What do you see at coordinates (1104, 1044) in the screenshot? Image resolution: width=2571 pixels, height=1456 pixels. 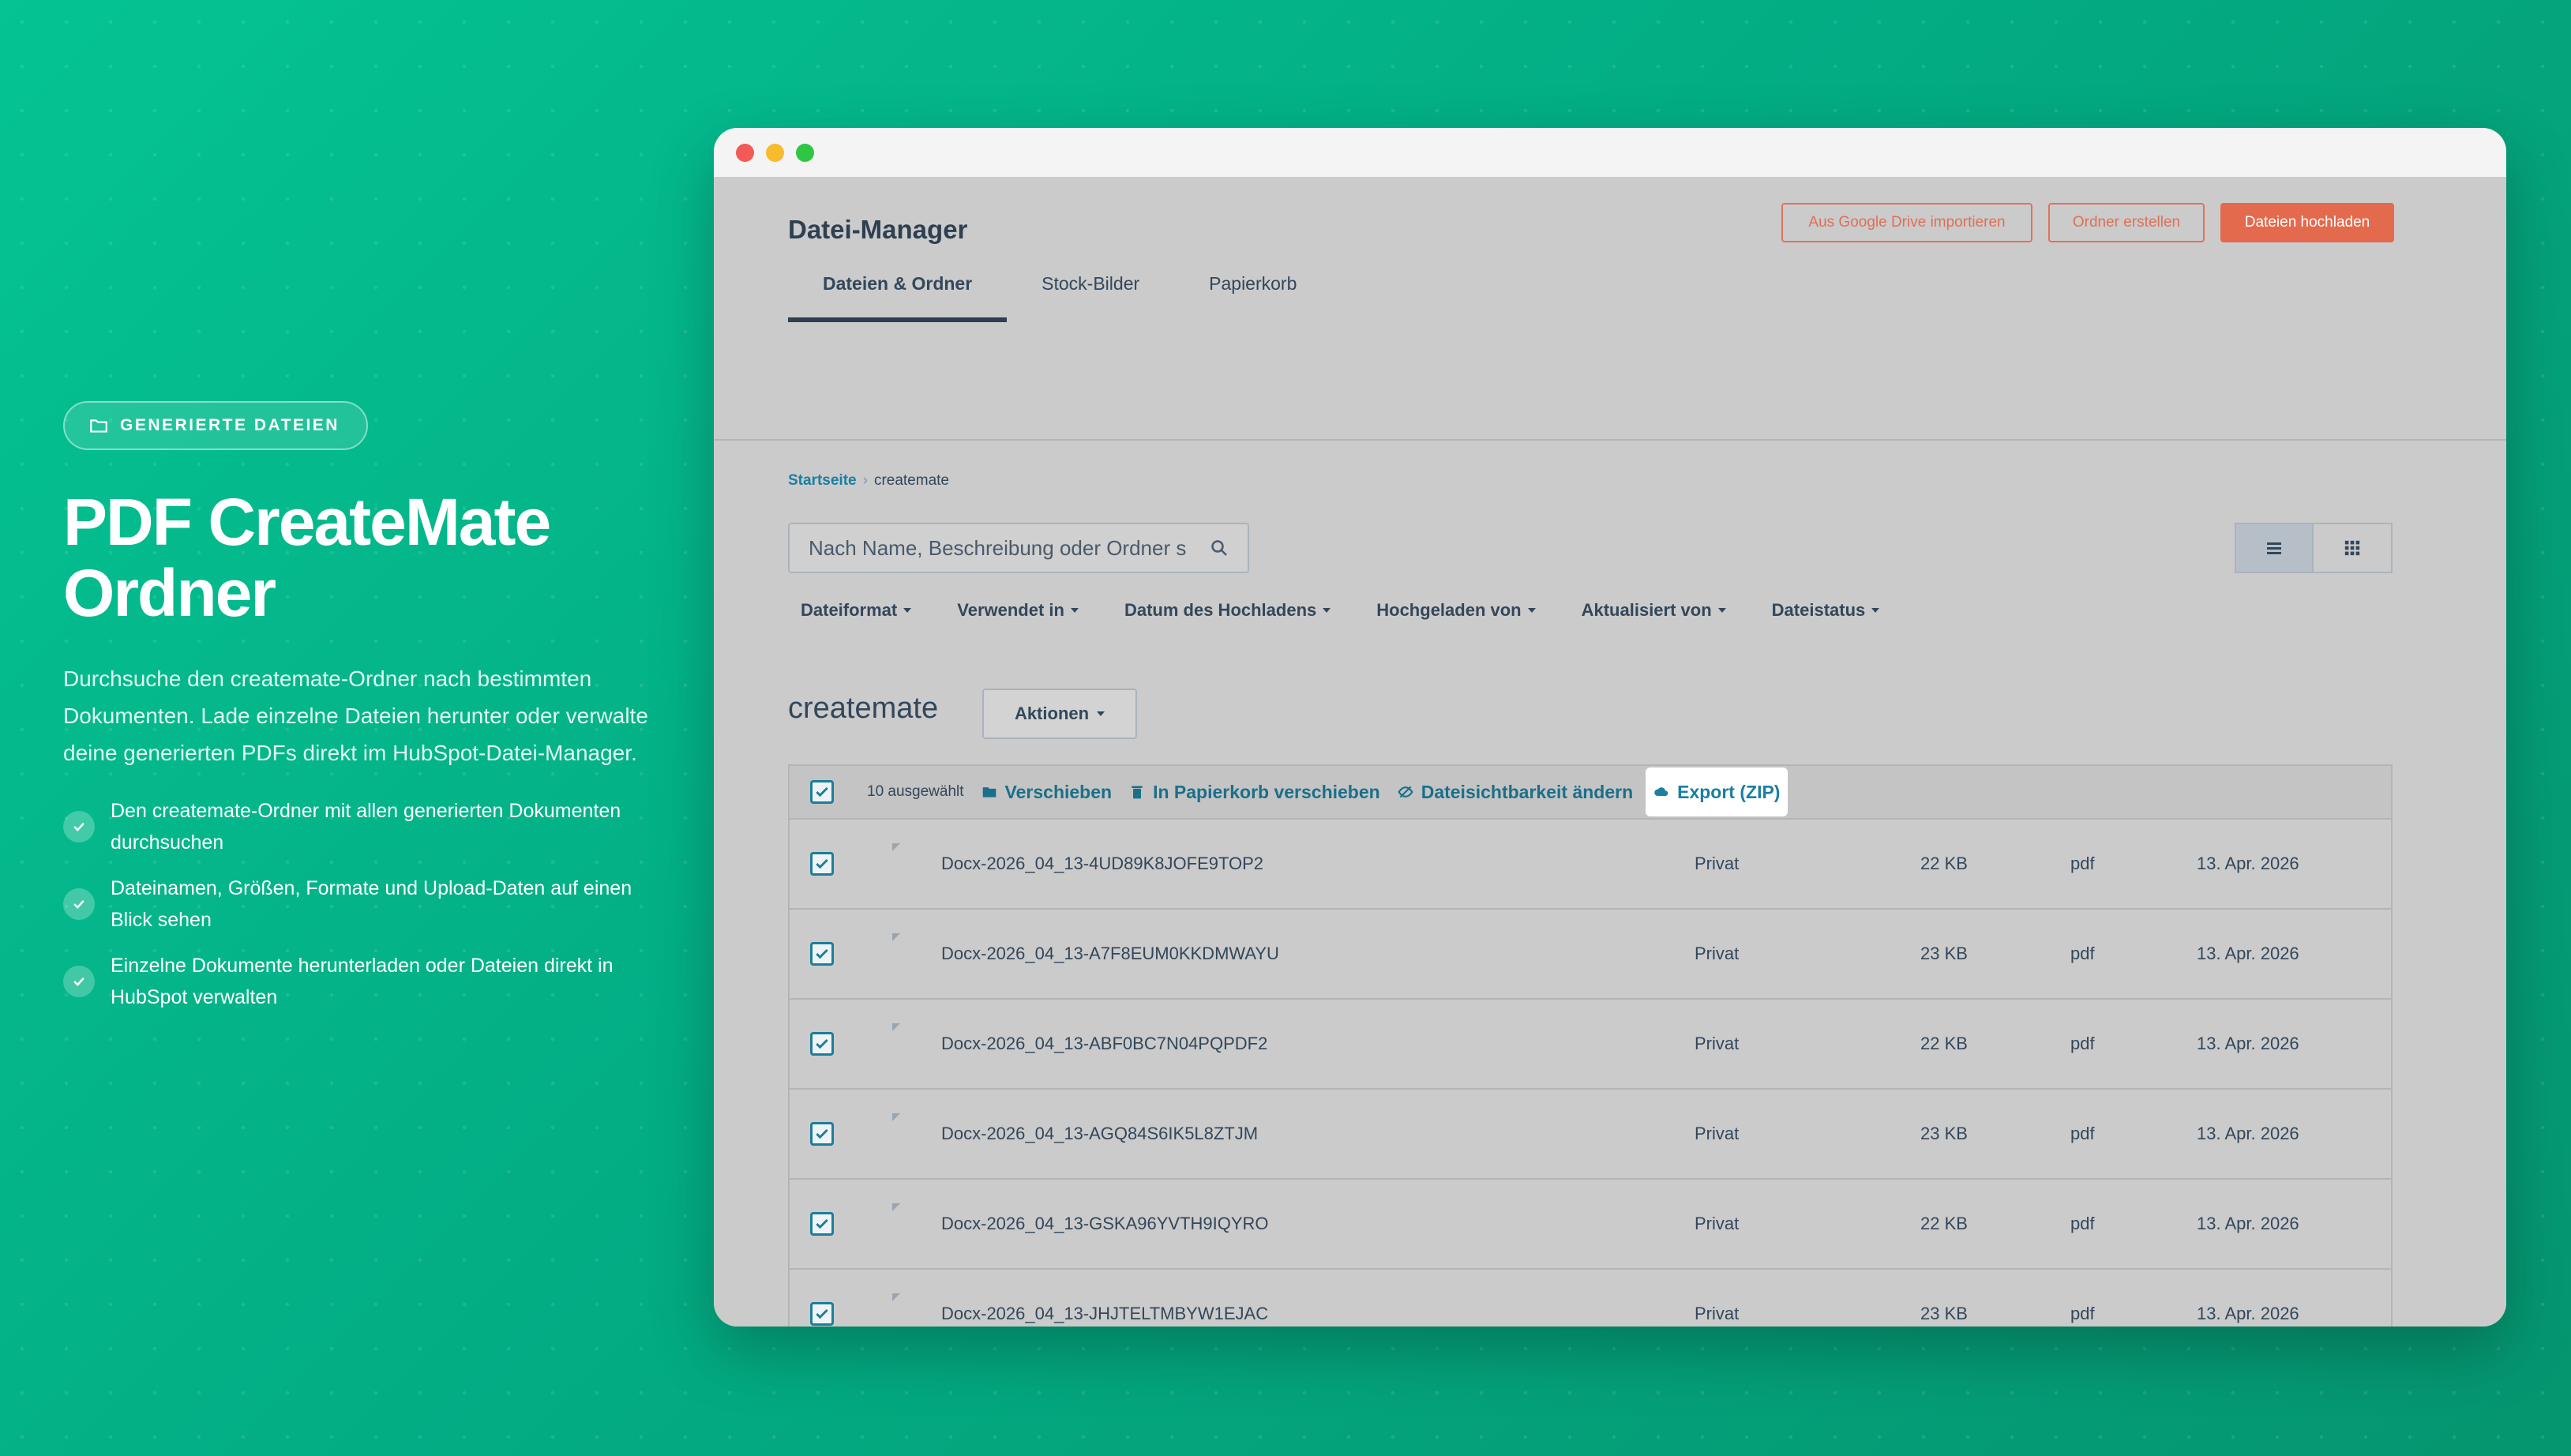 I see `file-name: Docx-2026_04_13-ABF0BC7N04PQPDF2` at bounding box center [1104, 1044].